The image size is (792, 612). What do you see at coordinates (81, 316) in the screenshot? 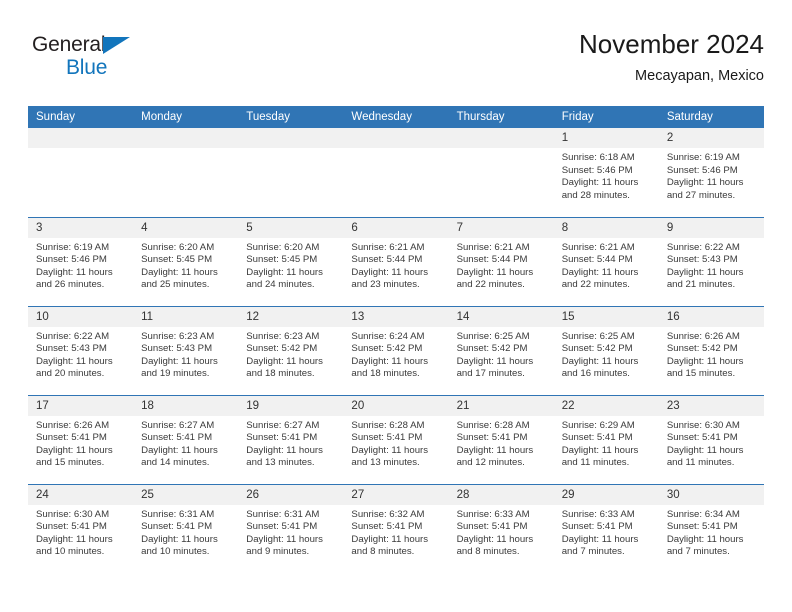
I see `day-number: 10` at bounding box center [81, 316].